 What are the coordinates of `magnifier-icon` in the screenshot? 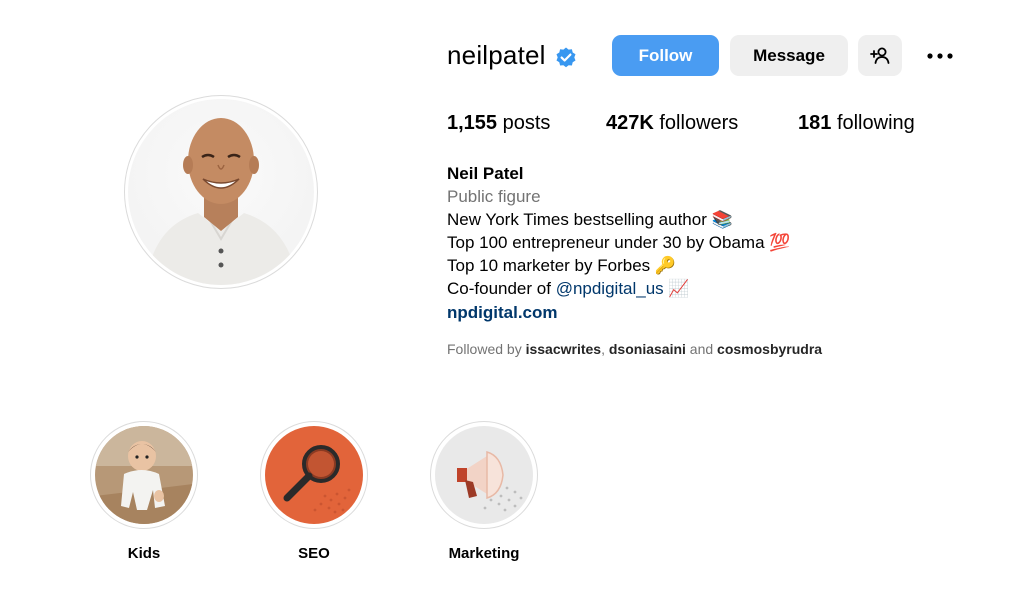 It's located at (314, 475).